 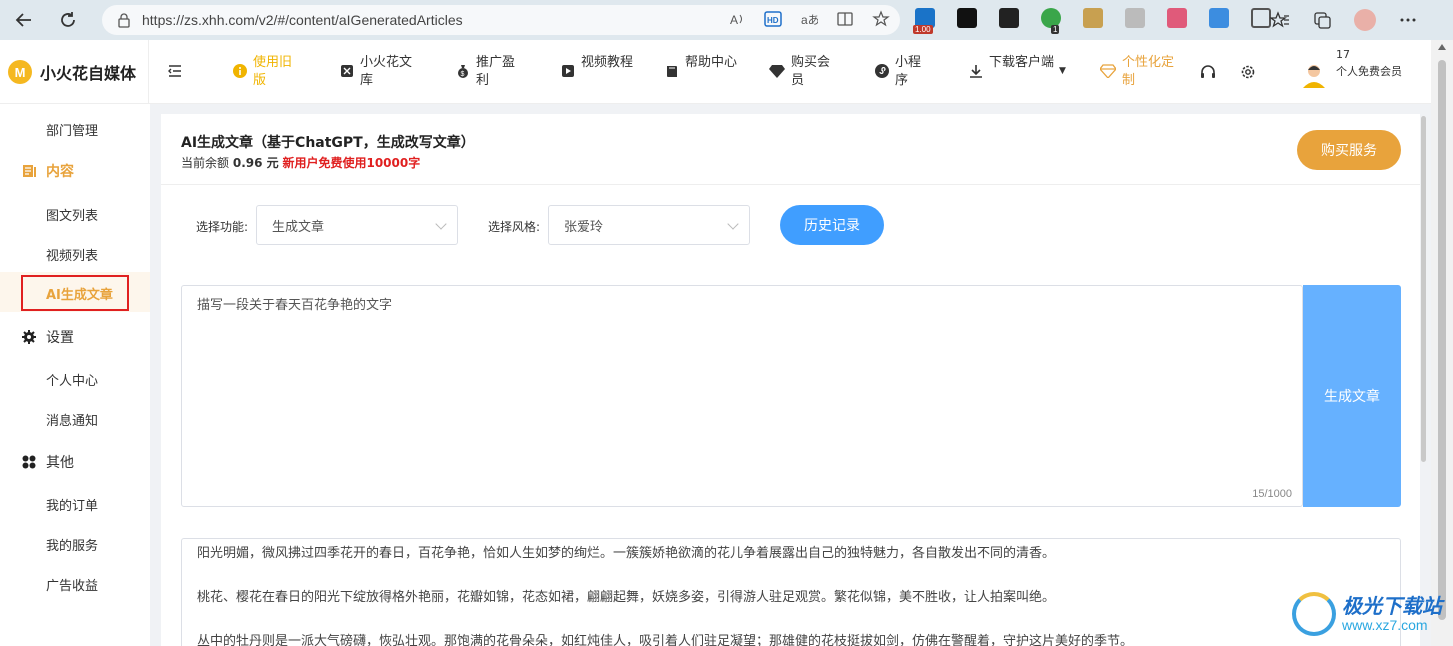 I want to click on logo-mark-icon: M, so click(x=20, y=72).